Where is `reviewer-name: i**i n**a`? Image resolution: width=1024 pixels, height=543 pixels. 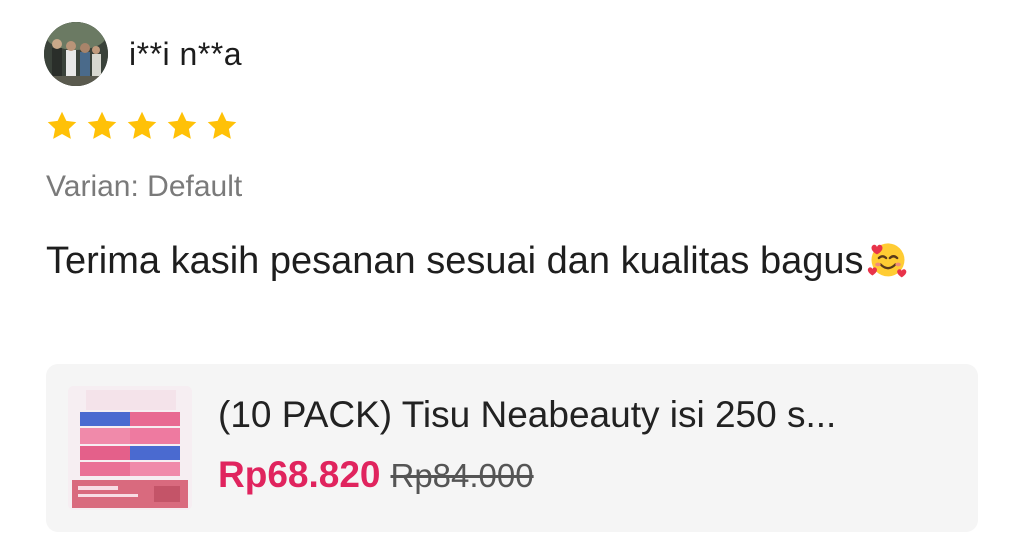
reviewer-name: i**i n**a is located at coordinates (186, 54).